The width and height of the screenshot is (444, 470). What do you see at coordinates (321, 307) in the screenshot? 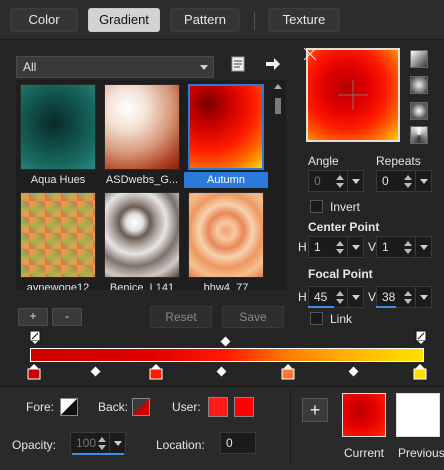
I see `focal-h-underline` at bounding box center [321, 307].